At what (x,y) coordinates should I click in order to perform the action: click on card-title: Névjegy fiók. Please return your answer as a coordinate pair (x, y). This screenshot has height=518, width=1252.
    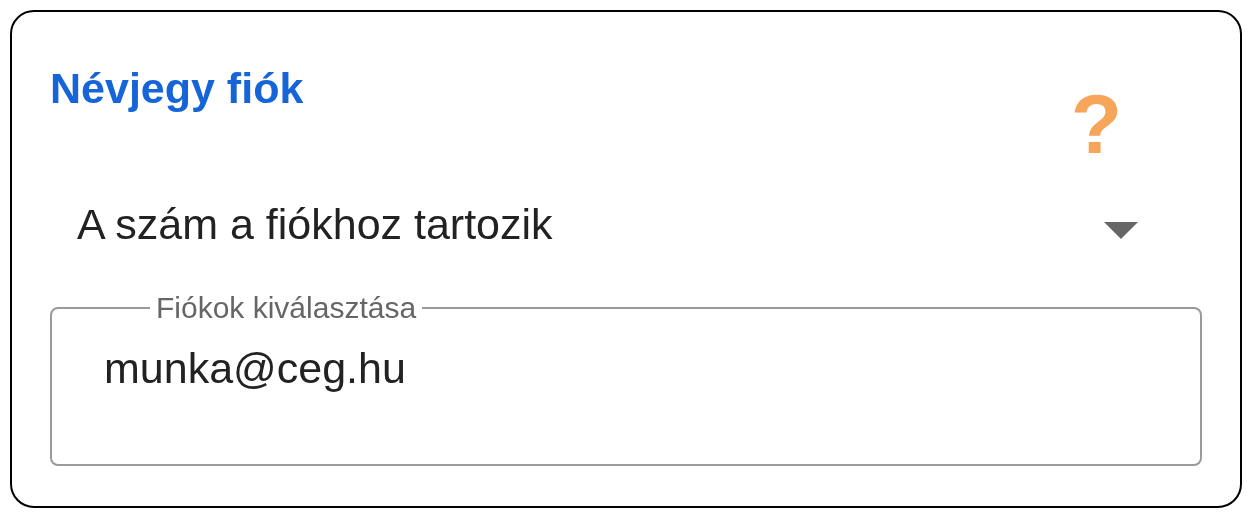
    Looking at the image, I should click on (177, 88).